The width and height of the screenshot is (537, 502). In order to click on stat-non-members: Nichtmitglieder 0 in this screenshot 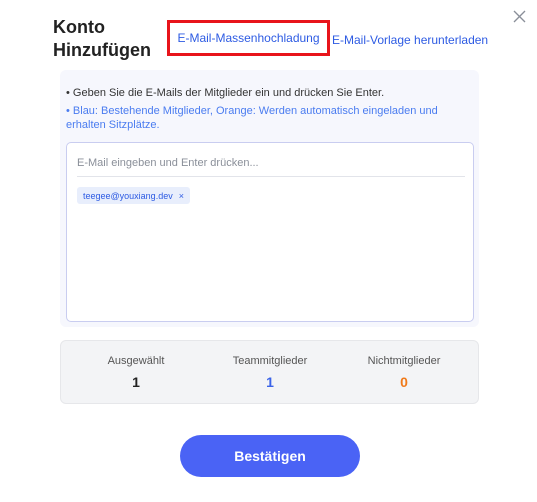, I will do `click(404, 373)`.